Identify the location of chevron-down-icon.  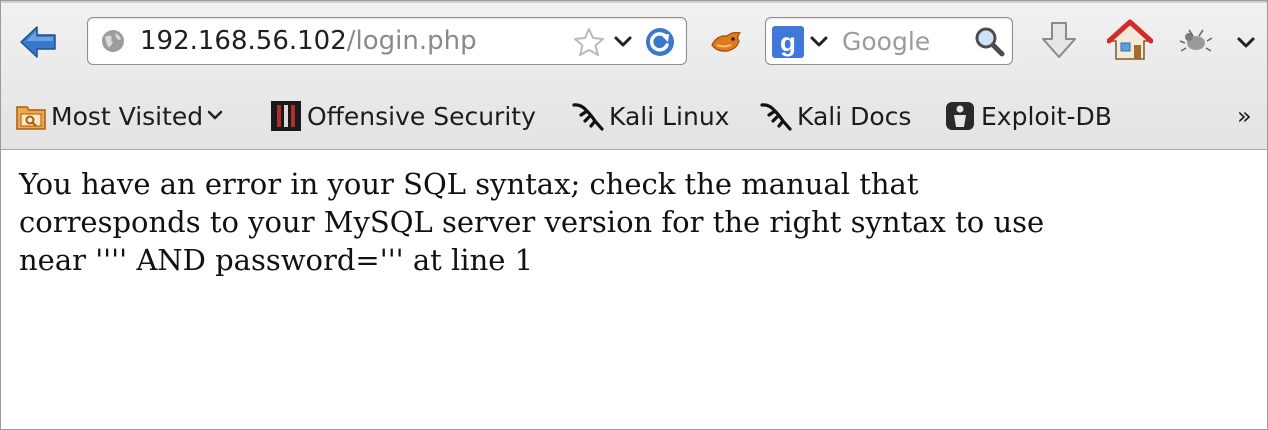
(215, 115).